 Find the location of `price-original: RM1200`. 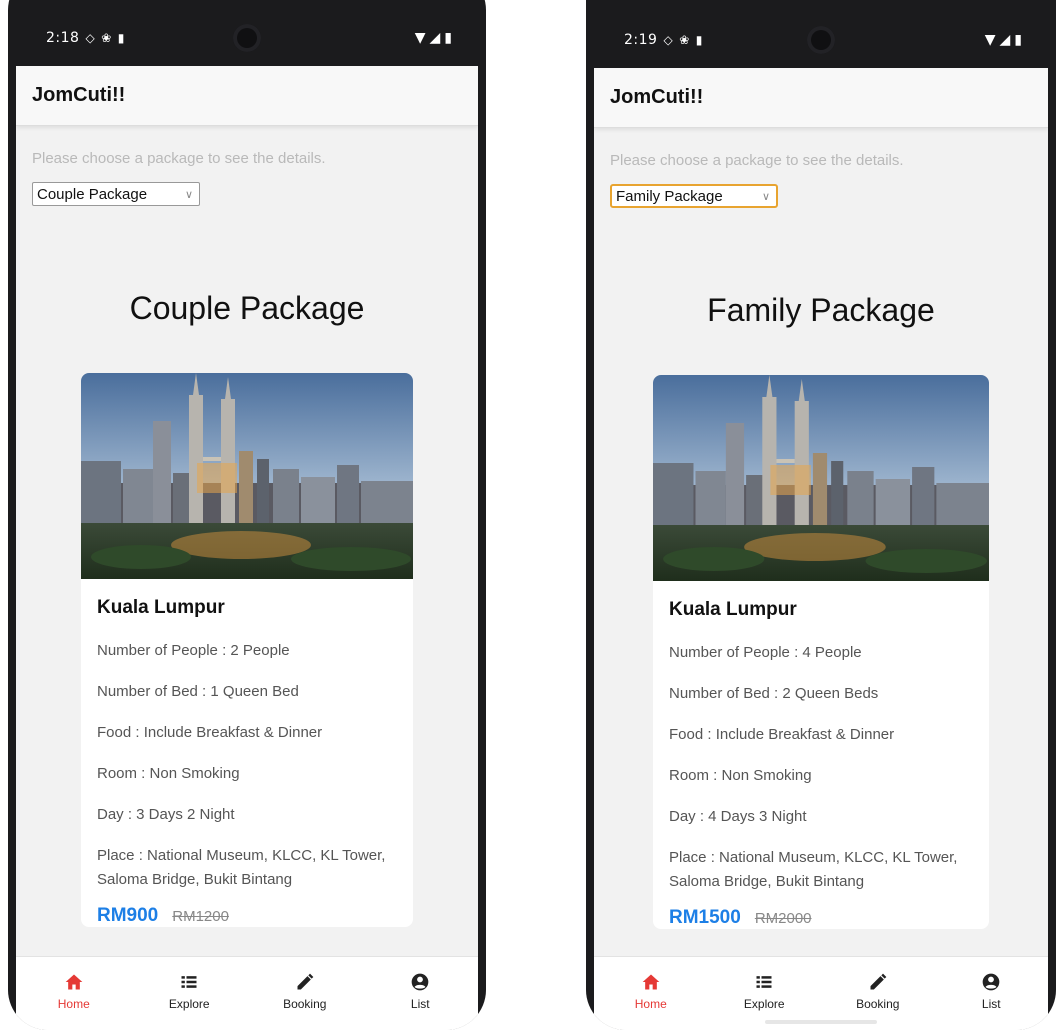

price-original: RM1200 is located at coordinates (200, 916).